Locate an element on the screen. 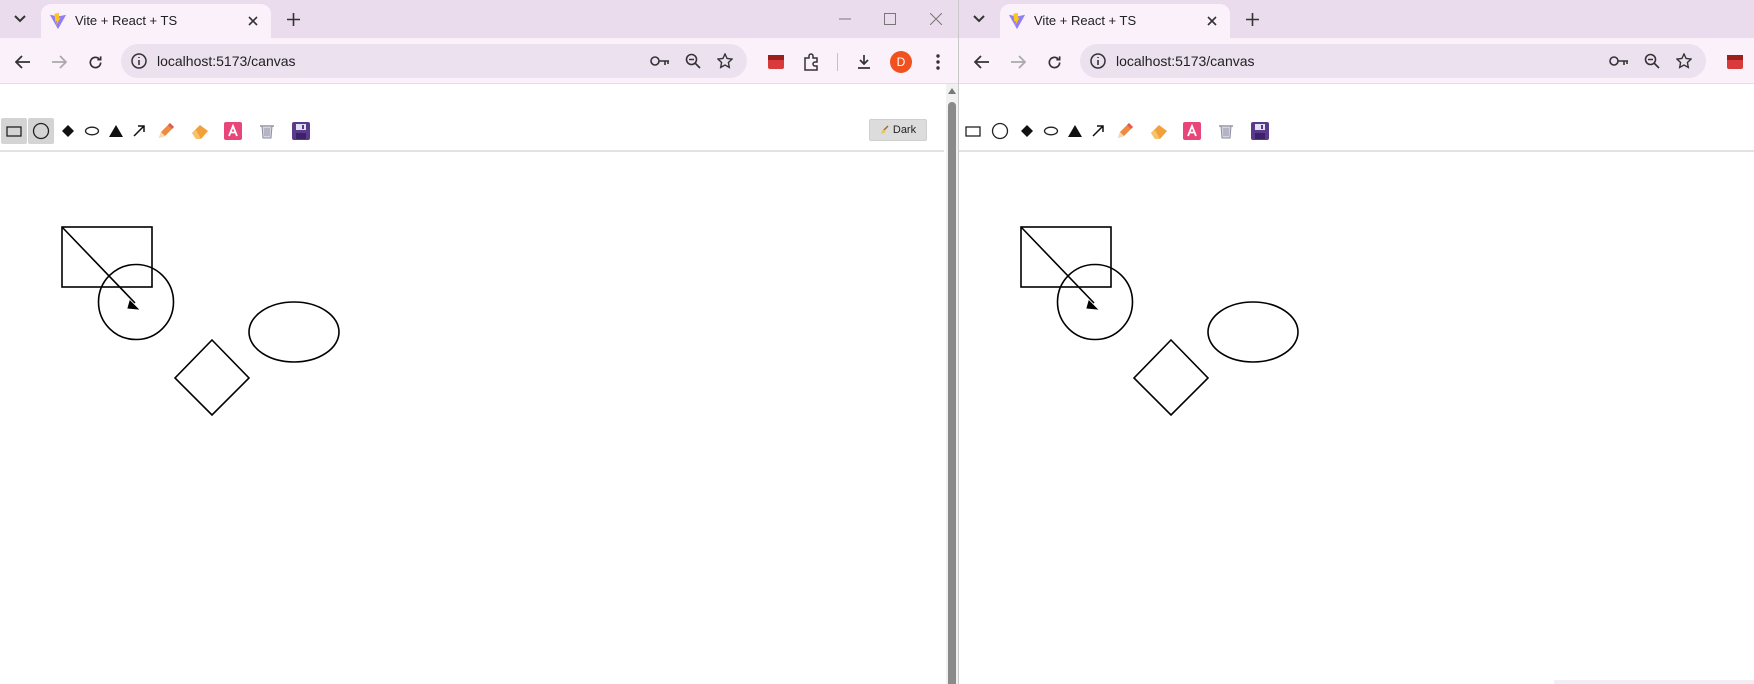  download-icon is located at coordinates (864, 62).